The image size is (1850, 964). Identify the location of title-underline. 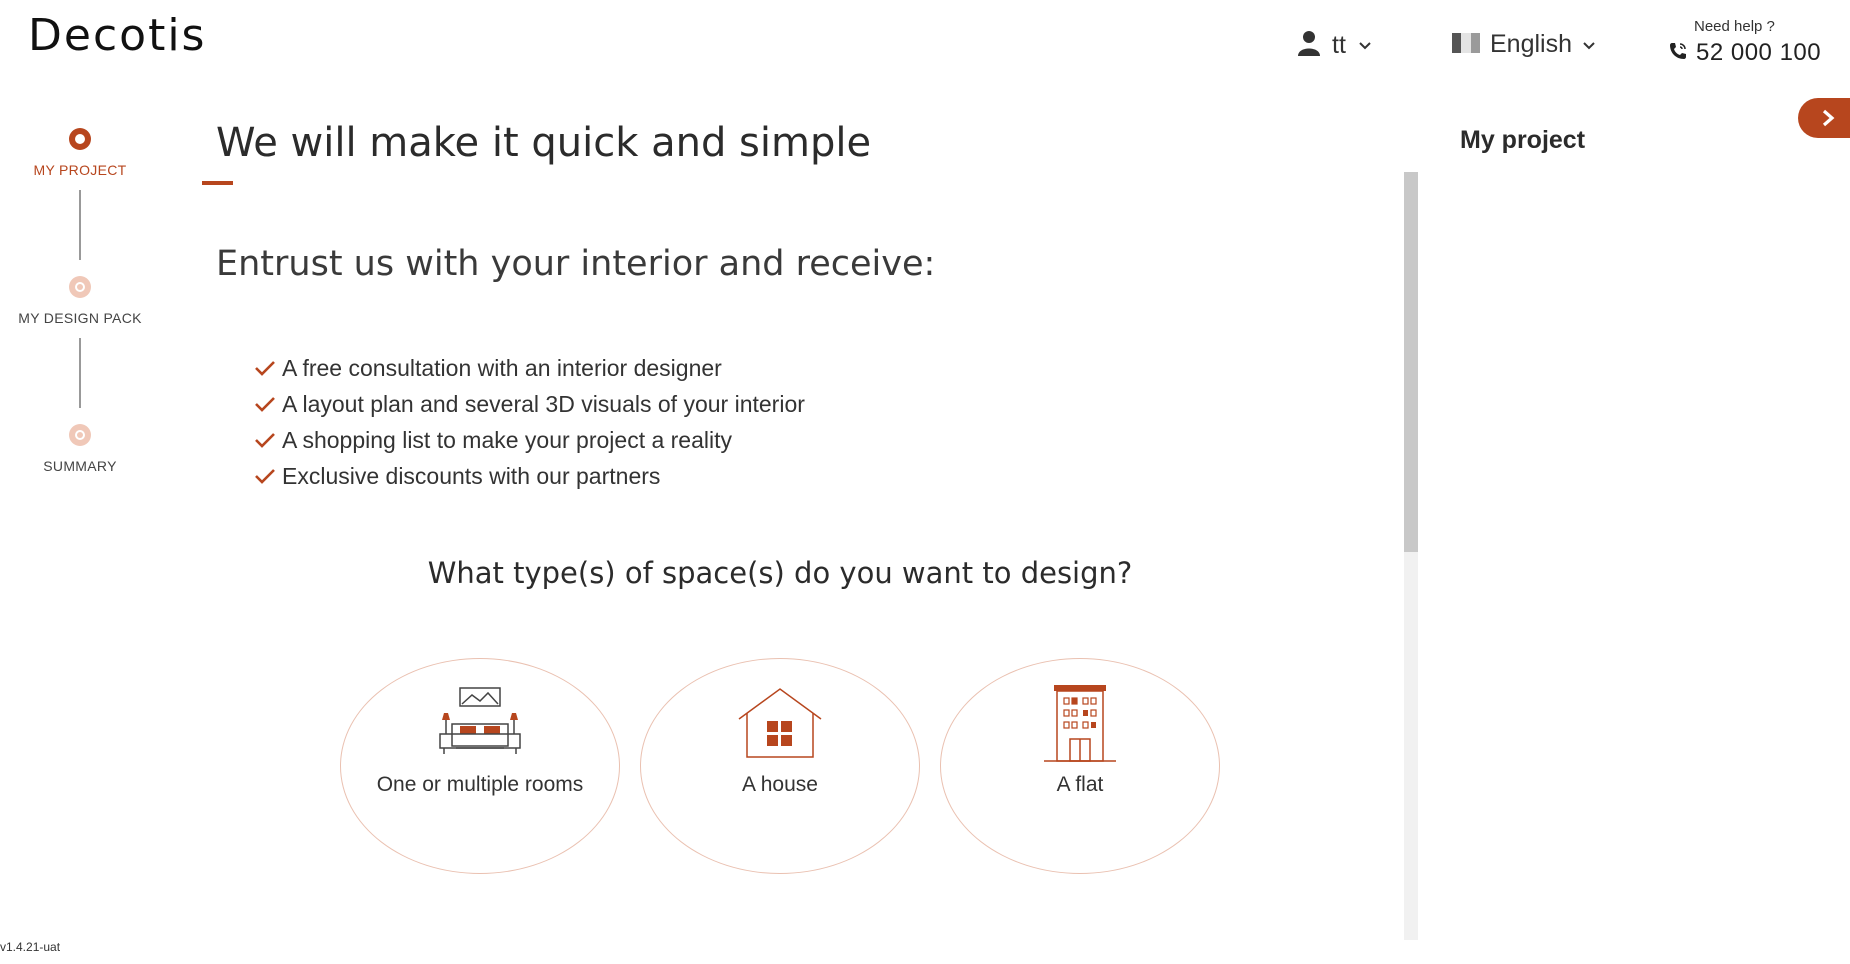
(217, 183).